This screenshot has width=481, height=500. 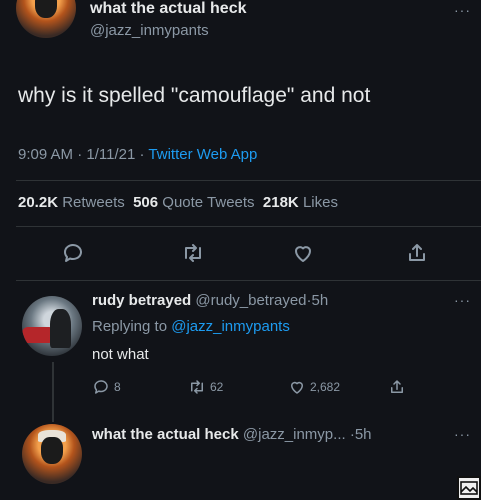 What do you see at coordinates (141, 300) in the screenshot?
I see `reply-author-name: rudy betrayed` at bounding box center [141, 300].